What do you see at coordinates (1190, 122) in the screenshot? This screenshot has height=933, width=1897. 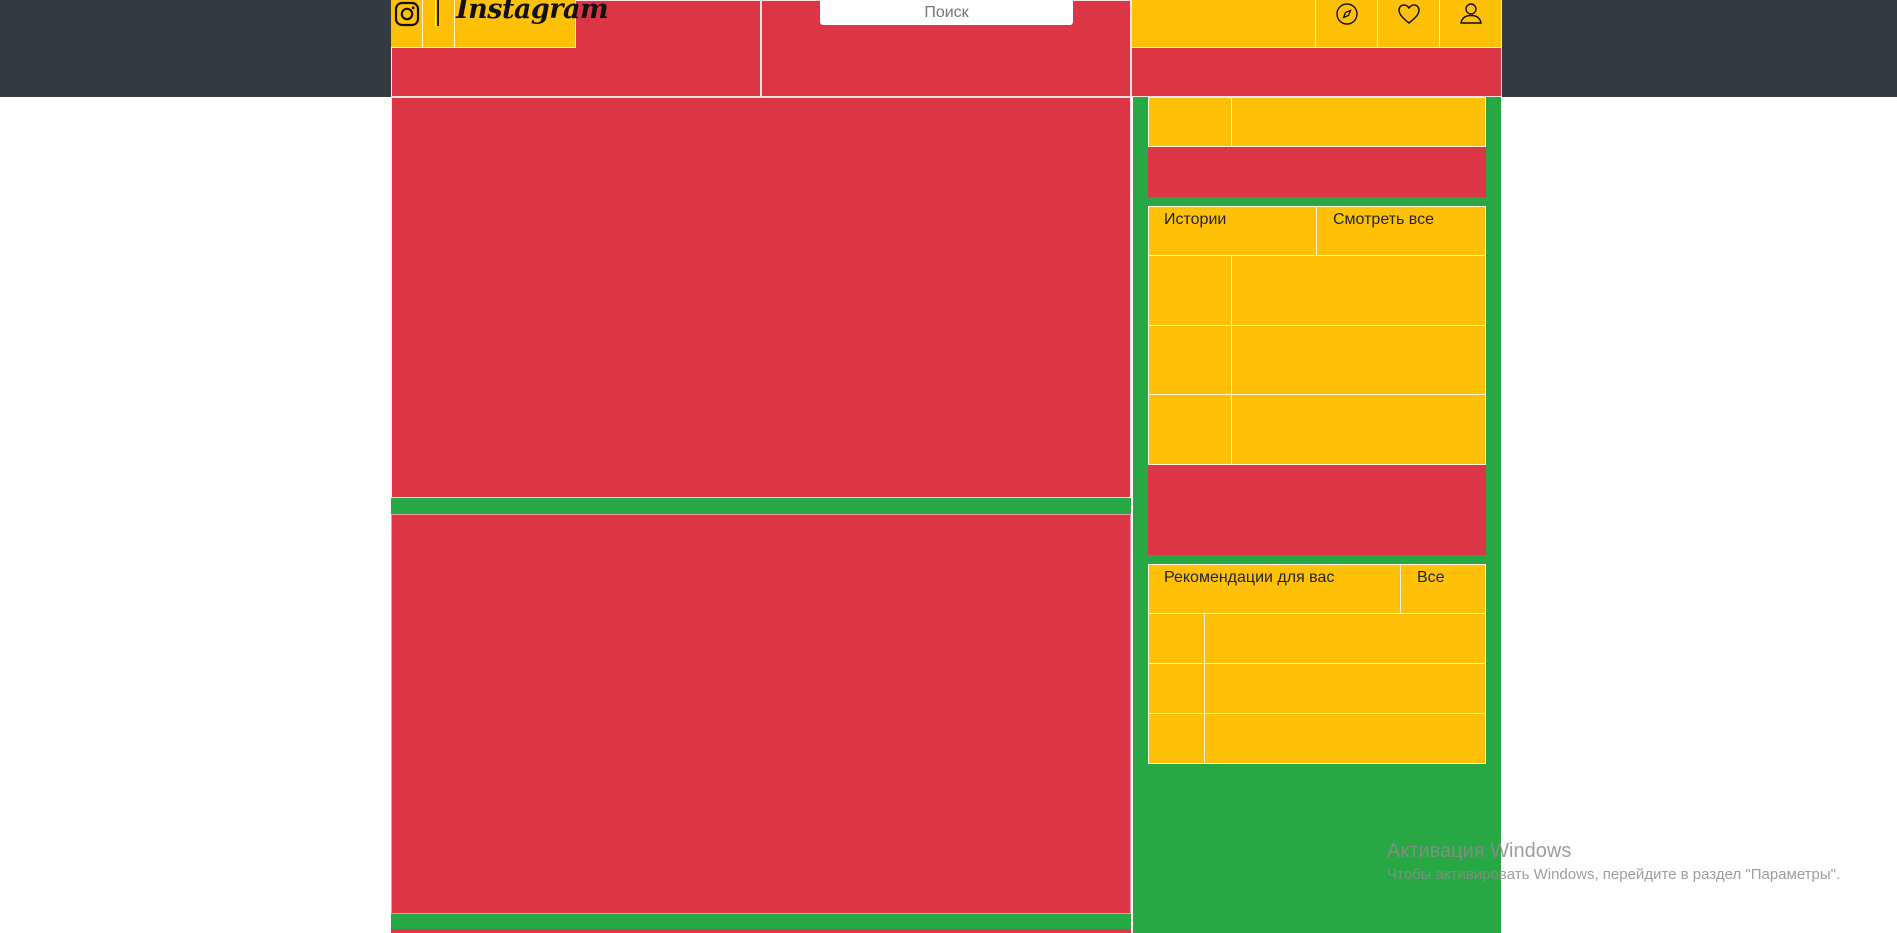 I see `profile-avatar` at bounding box center [1190, 122].